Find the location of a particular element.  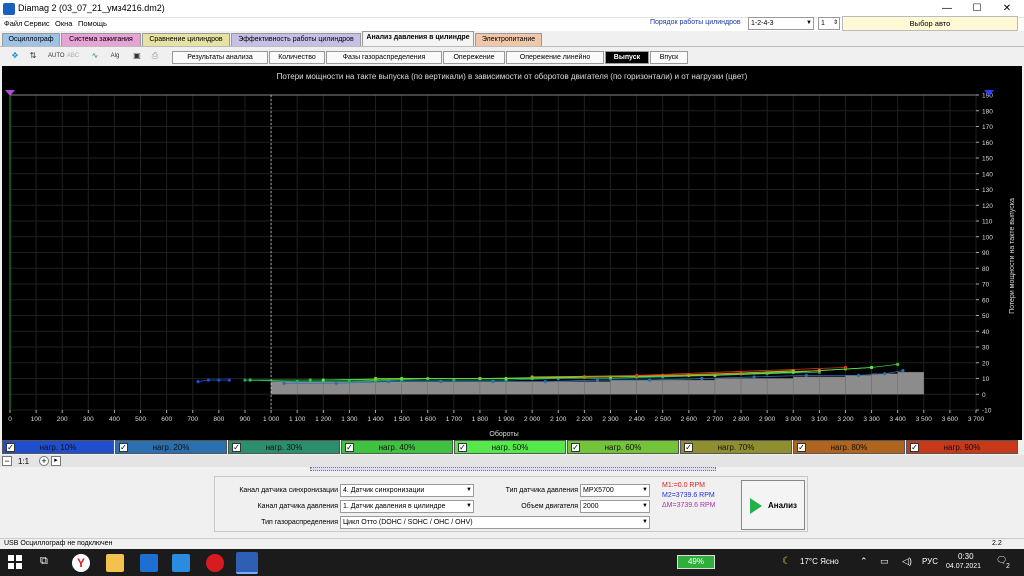

tab-cylinder-compare: Сравнение цилиндров is located at coordinates (186, 39).